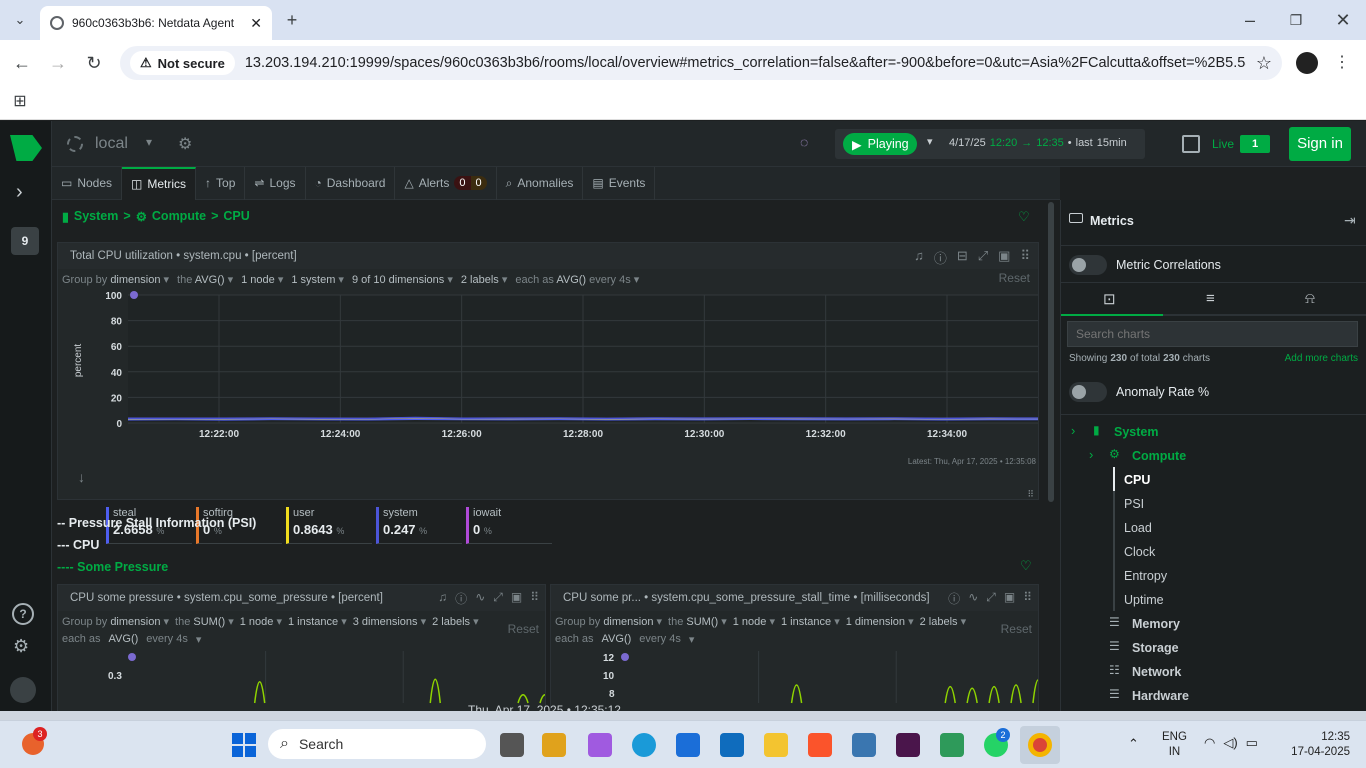  What do you see at coordinates (512, 745) in the screenshot?
I see `task-view-icon` at bounding box center [512, 745].